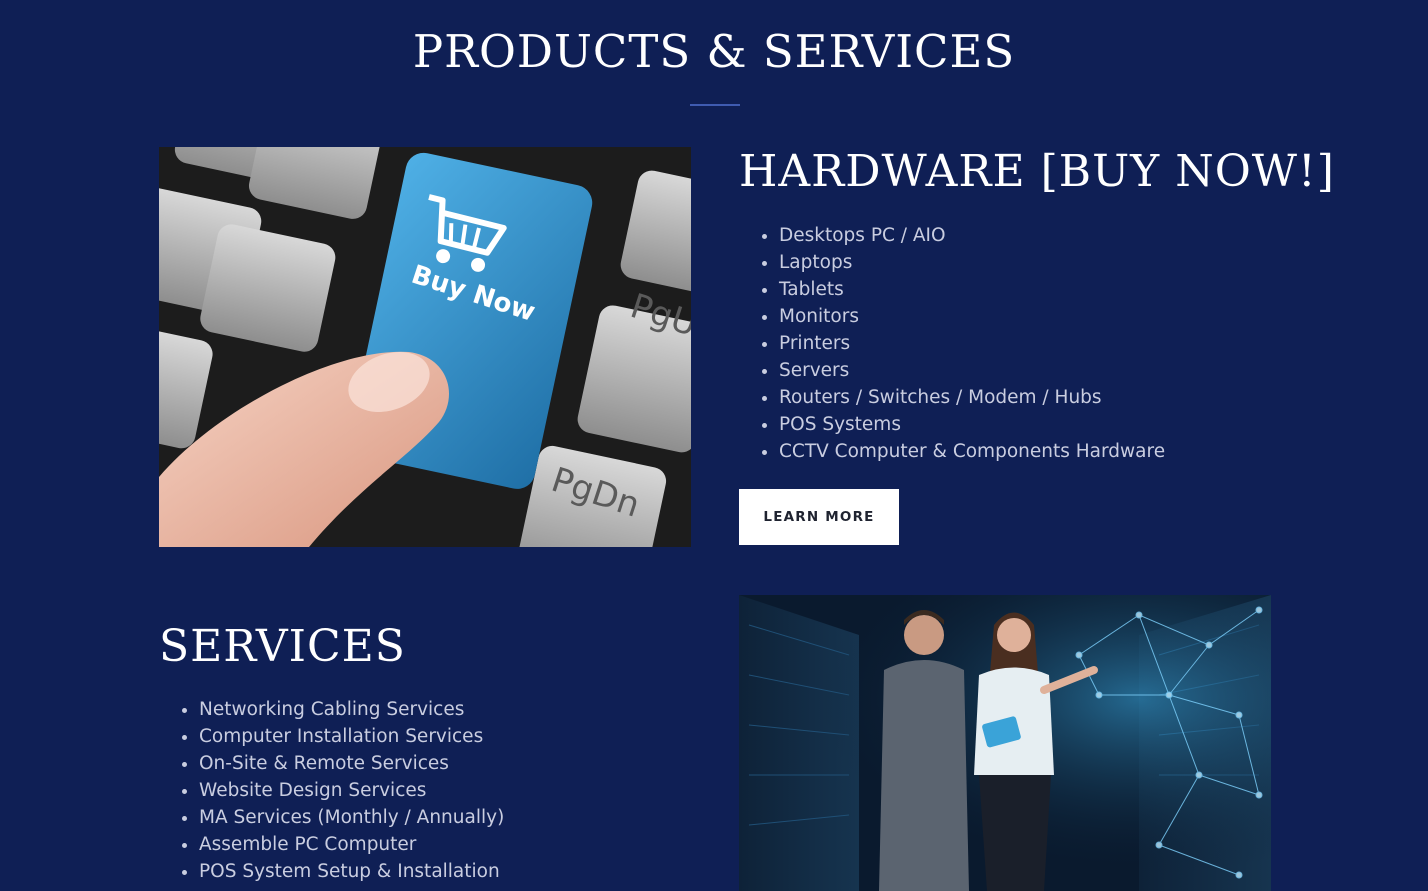 This screenshot has width=1428, height=891. I want to click on list-item: POS System Setup & Installation, so click(351, 871).